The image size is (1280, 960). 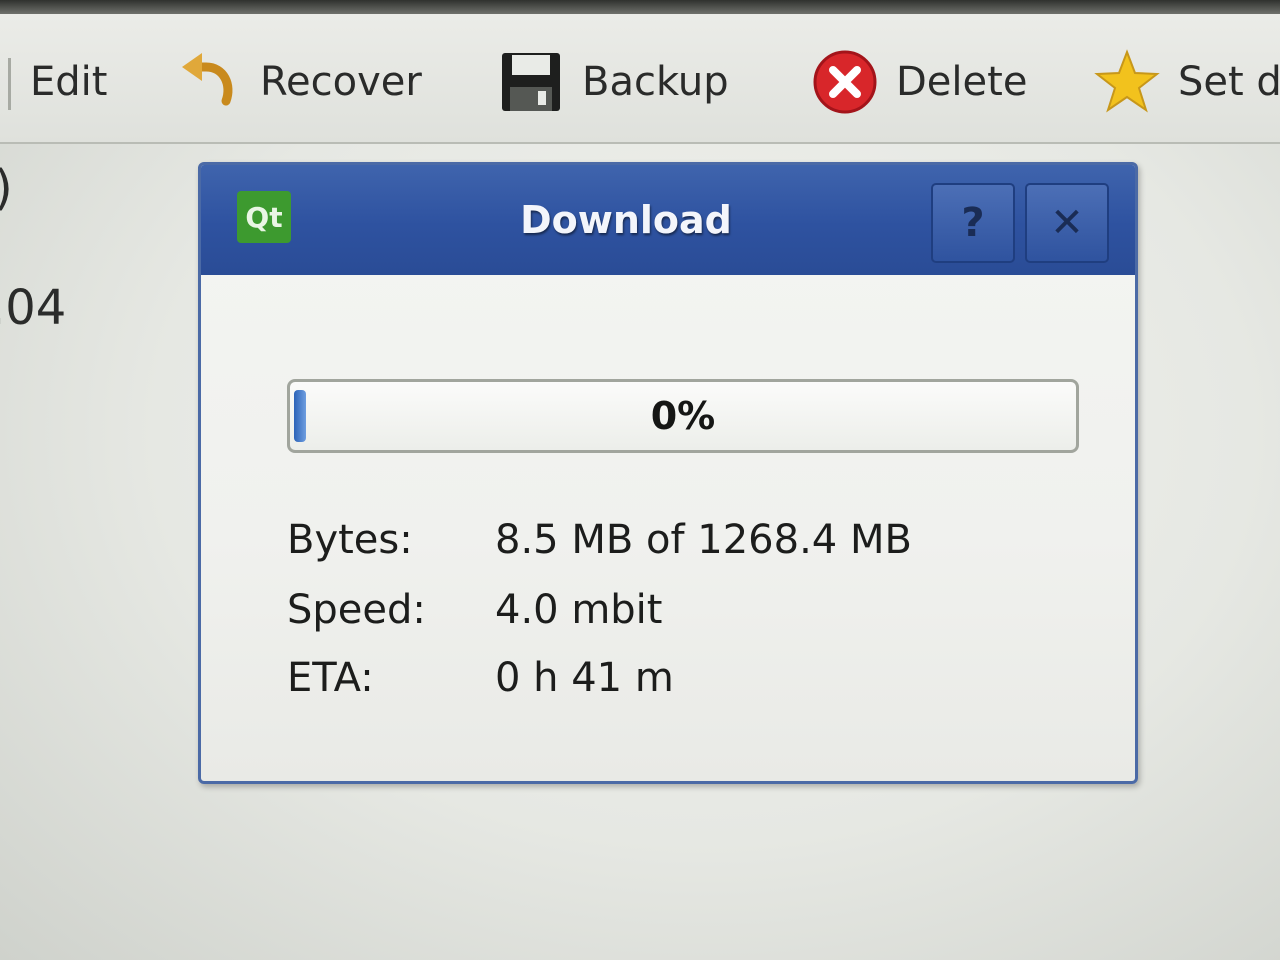 What do you see at coordinates (584, 678) in the screenshot?
I see `eta-value: 0 h 41 m` at bounding box center [584, 678].